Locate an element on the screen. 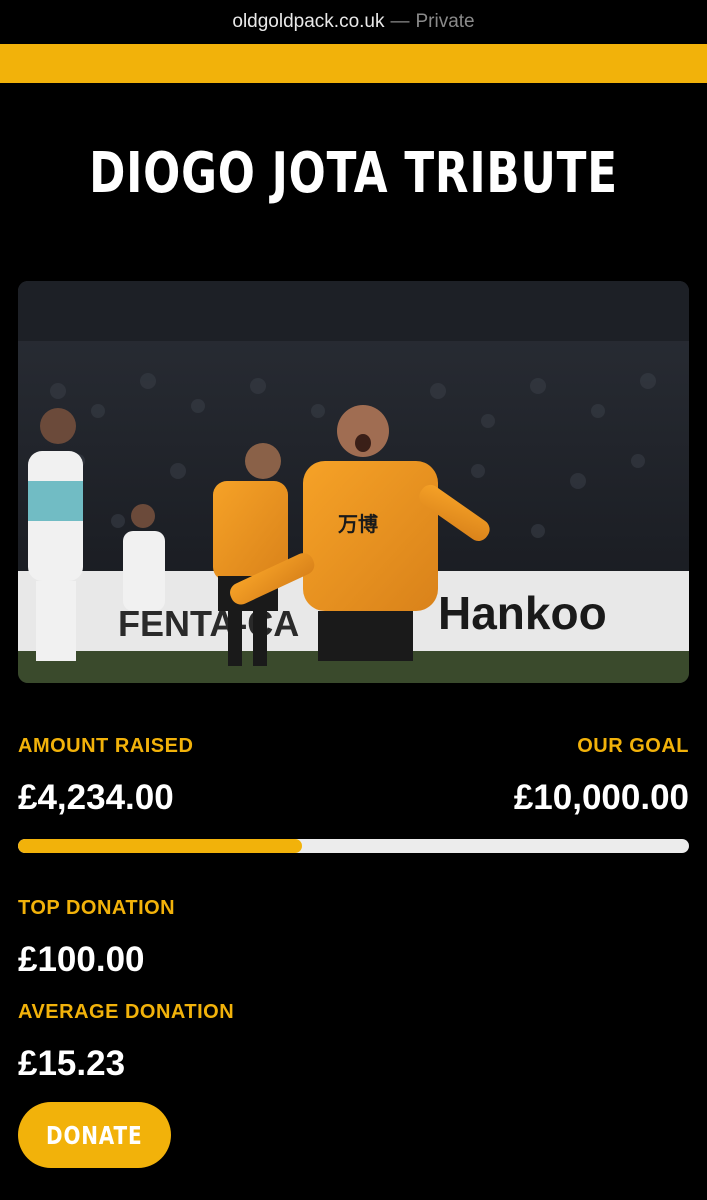 The width and height of the screenshot is (707, 1200). header-accent-bar is located at coordinates (353, 63).